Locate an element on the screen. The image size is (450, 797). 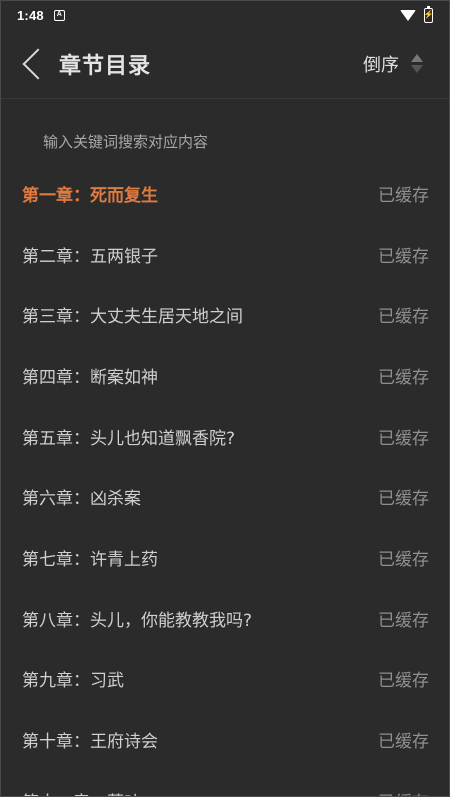
chapter-title: 第三章：大丈夫生居天地之间 is located at coordinates (132, 317).